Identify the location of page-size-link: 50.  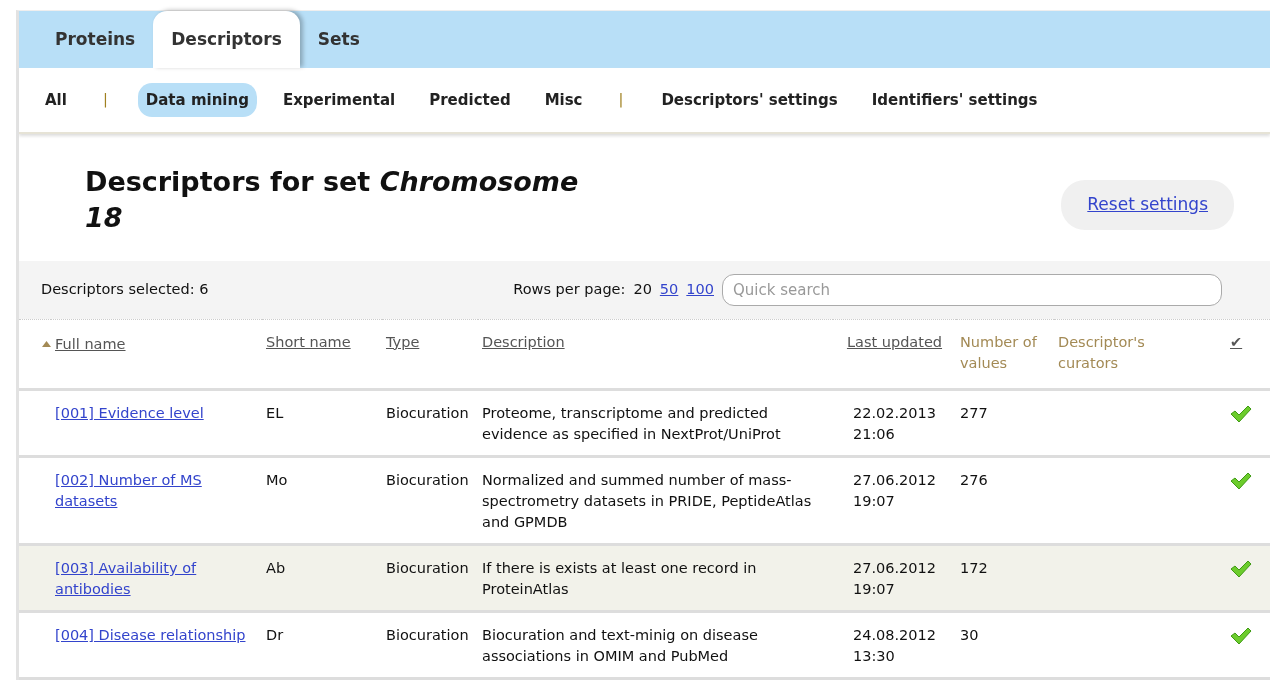
(669, 290).